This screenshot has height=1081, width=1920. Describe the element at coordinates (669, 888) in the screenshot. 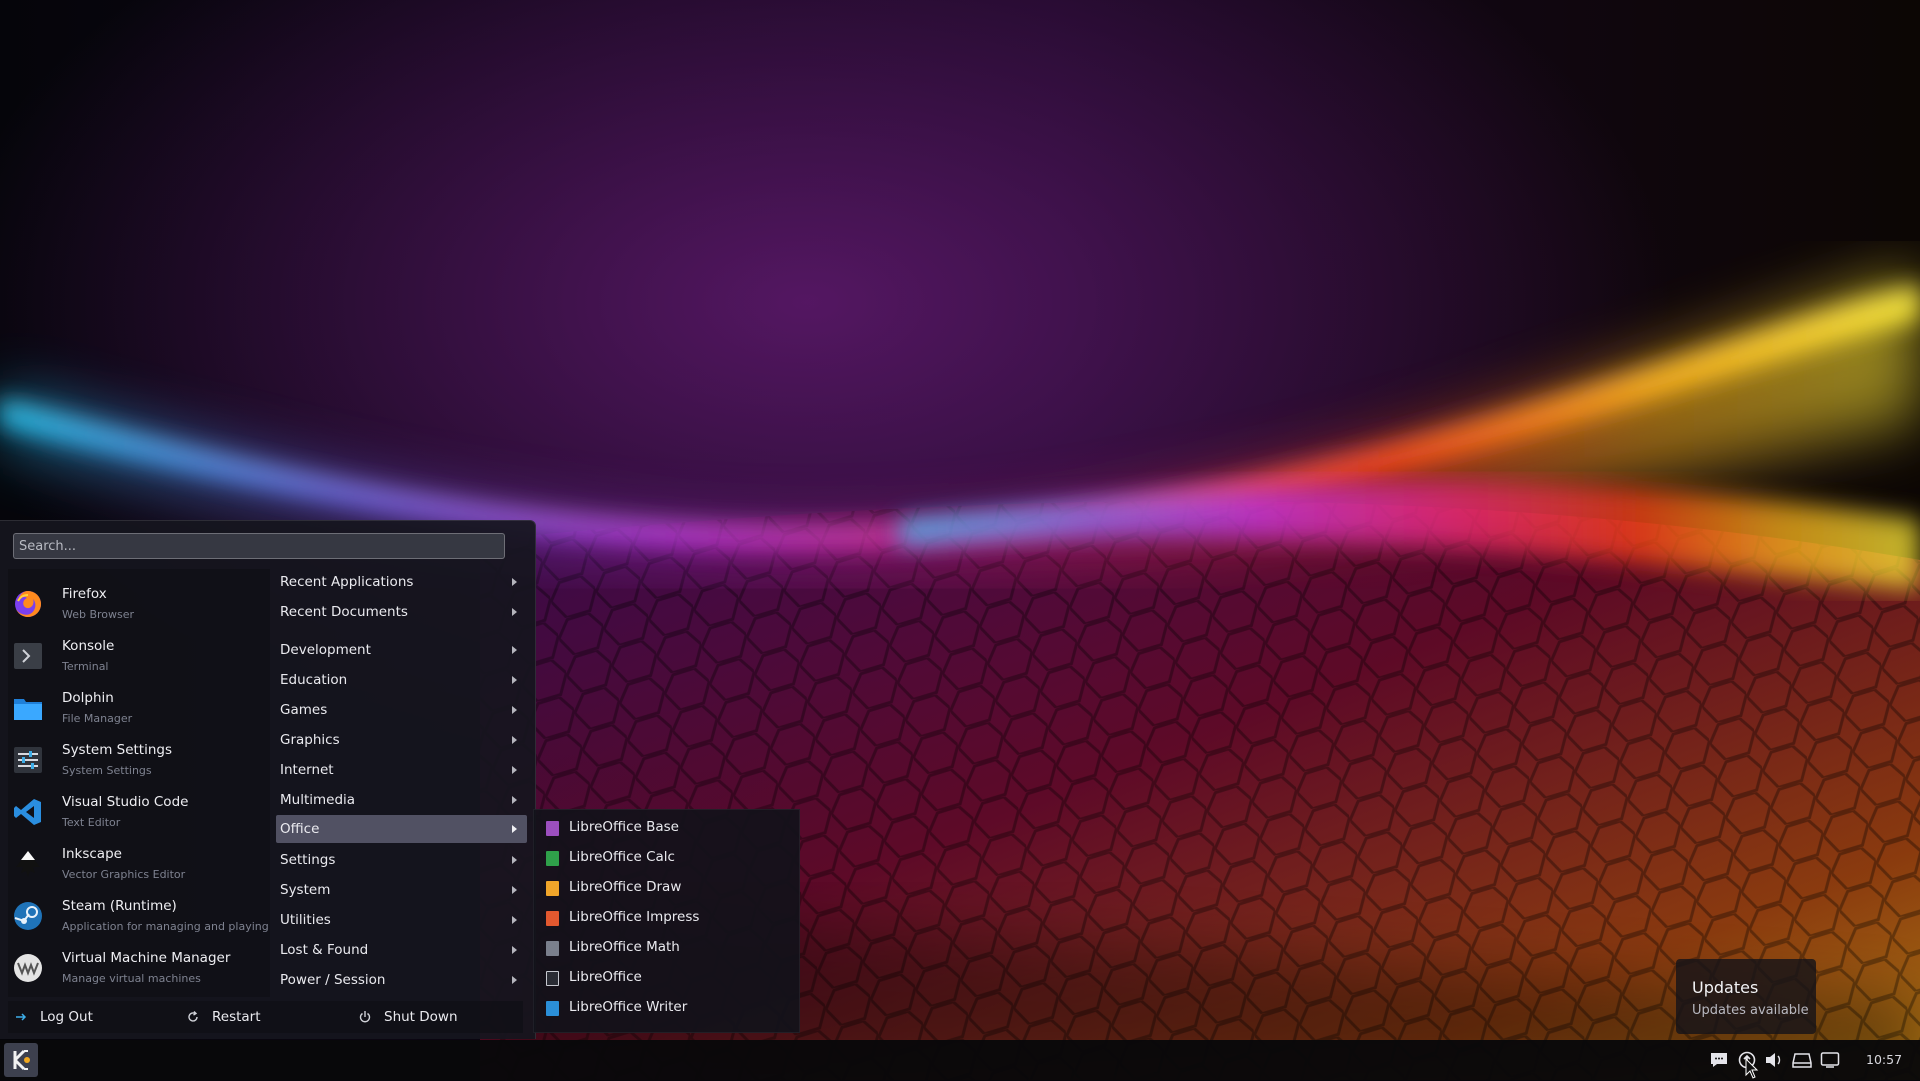

I see `menu-item-libreoffice-draw: LibreOffice Draw` at that location.